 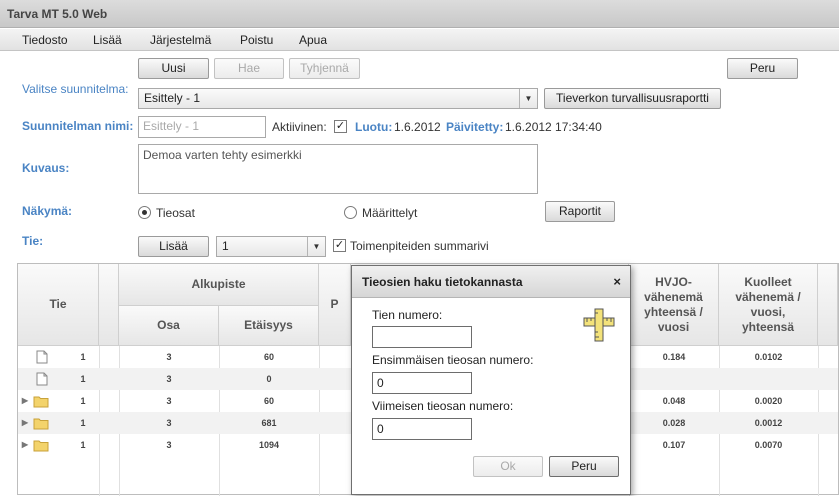 I want to click on col-header-deaths: Kuolleet vähenemä / vuosi, yhteensä, so click(x=768, y=305).